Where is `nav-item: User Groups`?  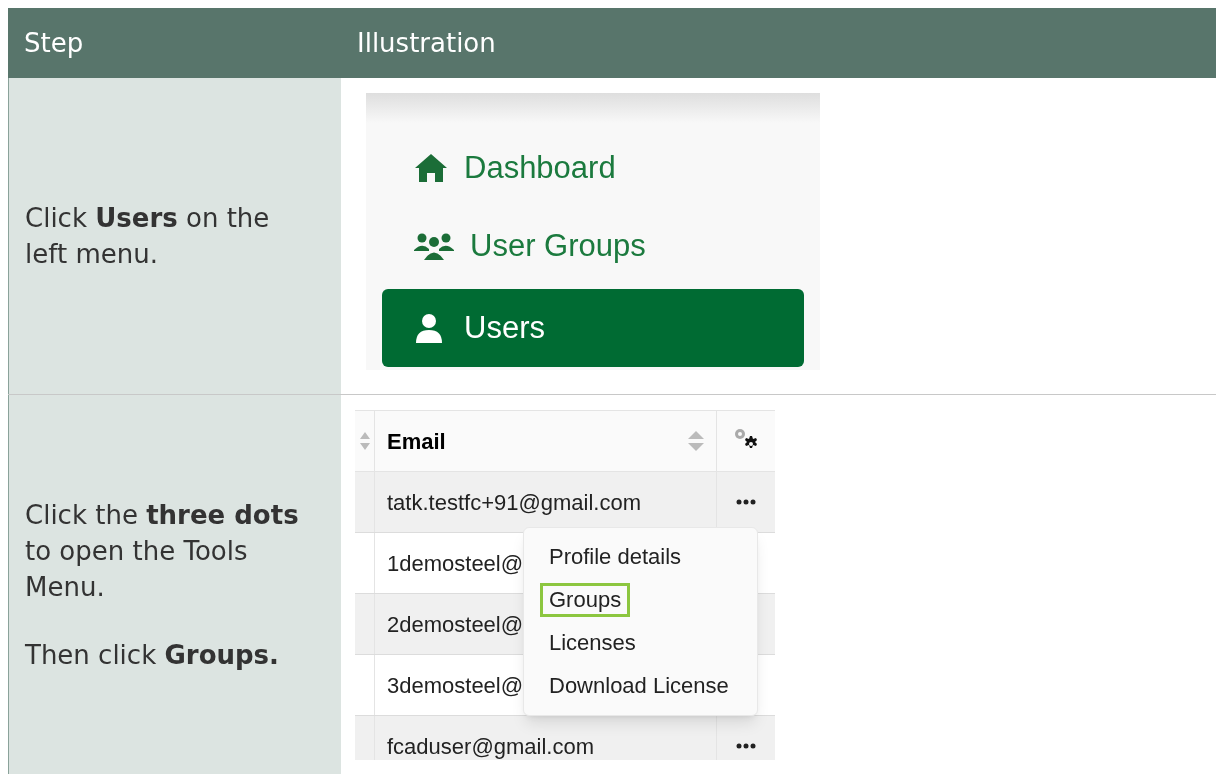 nav-item: User Groups is located at coordinates (593, 246).